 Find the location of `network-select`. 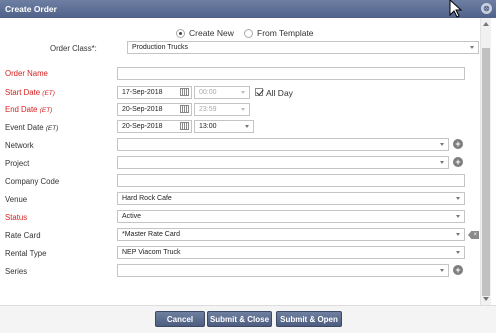

network-select is located at coordinates (283, 144).